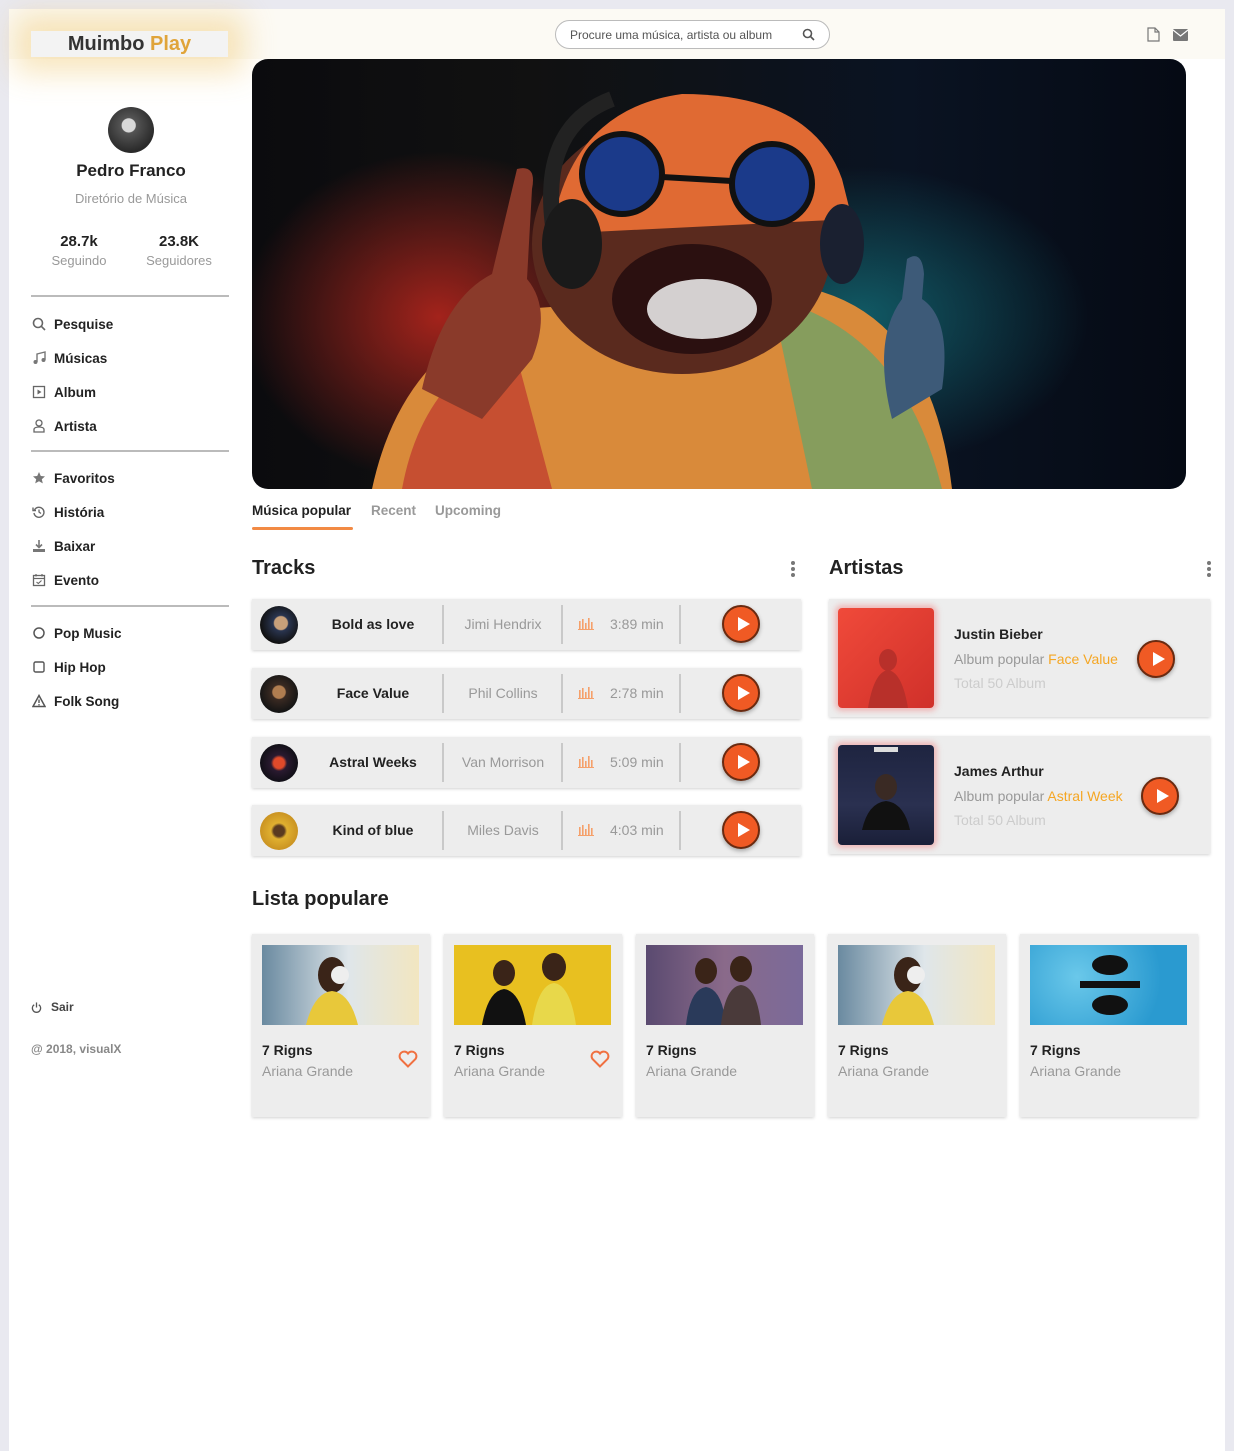 The height and width of the screenshot is (1451, 1234). What do you see at coordinates (75, 701) in the screenshot?
I see `sidebar-item-folk-song: Folk Song` at bounding box center [75, 701].